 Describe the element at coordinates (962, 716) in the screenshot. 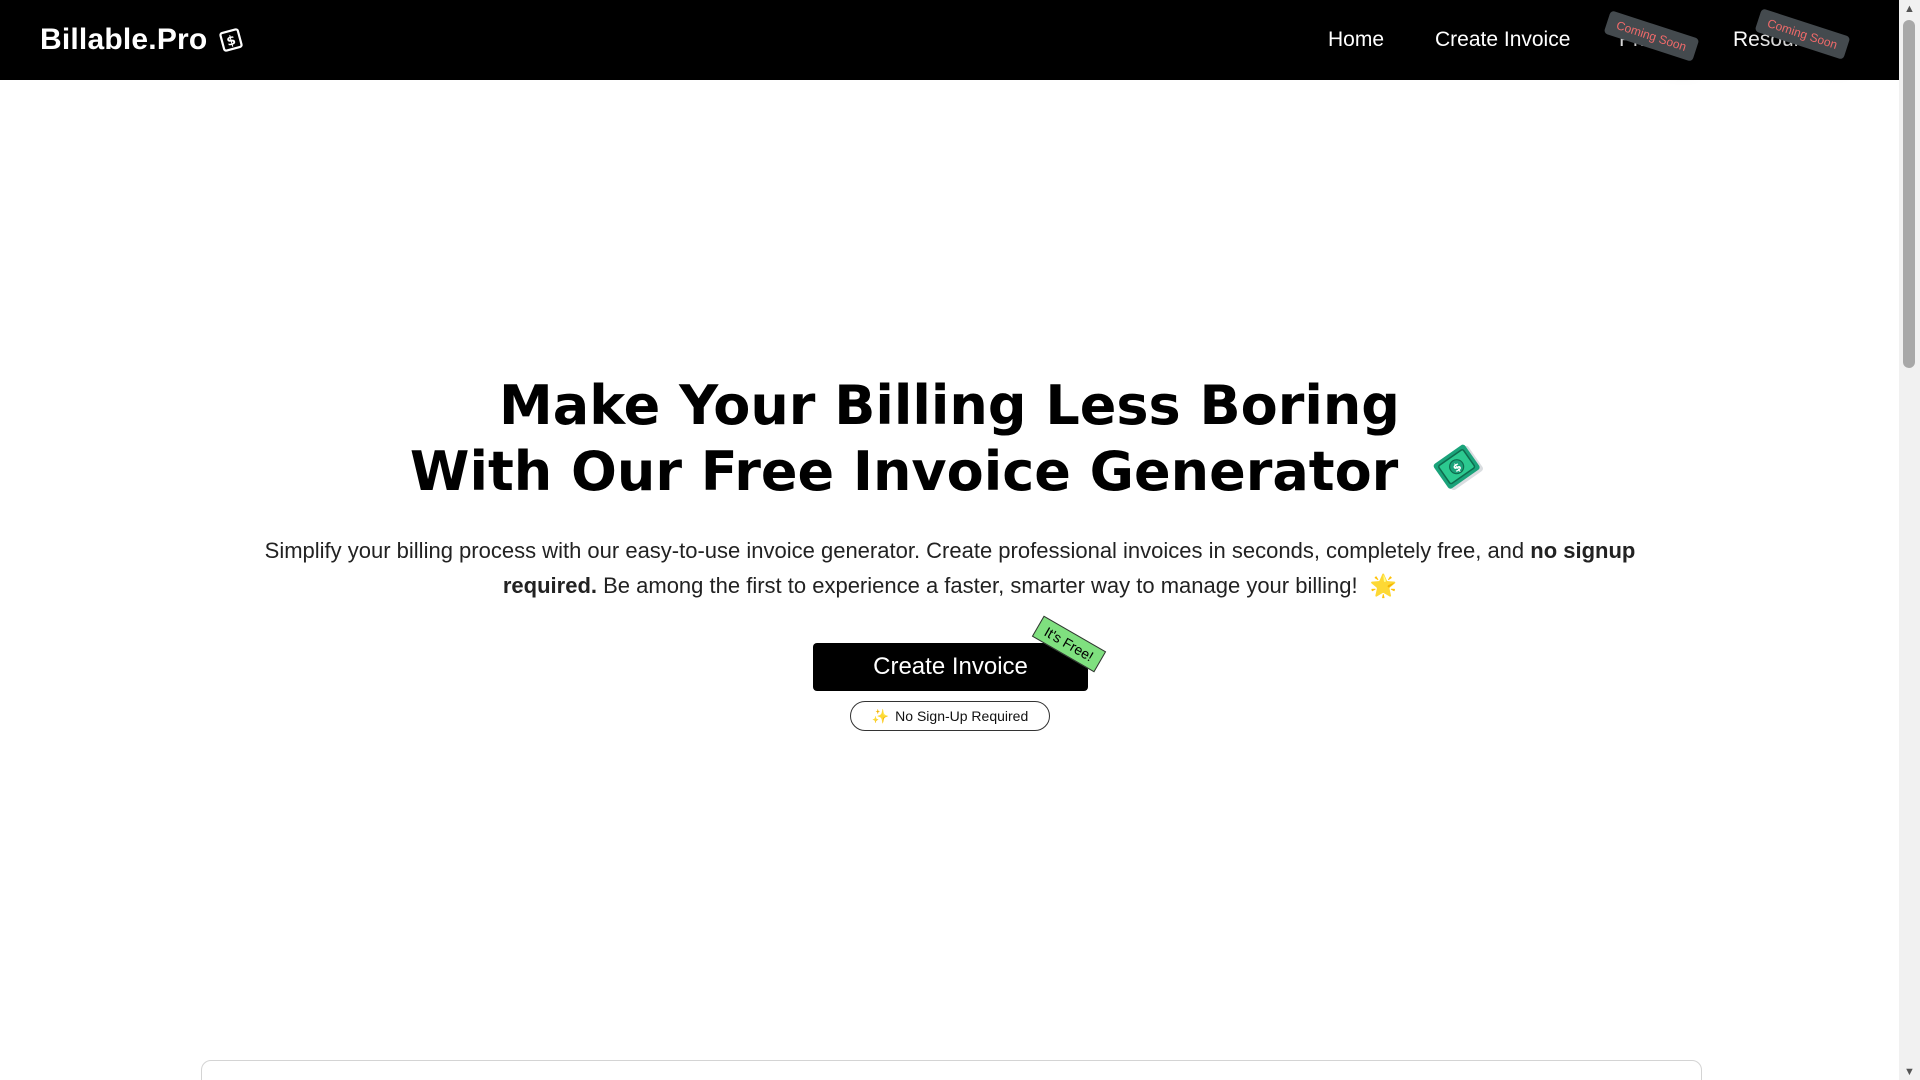

I see `no-signup-label: No Sign-Up Required` at that location.